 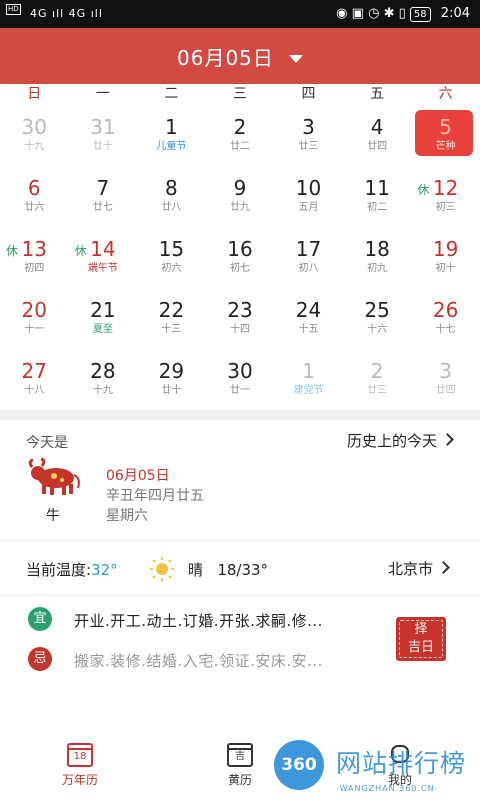 What do you see at coordinates (420, 14) in the screenshot?
I see `battery-indicator: 58` at bounding box center [420, 14].